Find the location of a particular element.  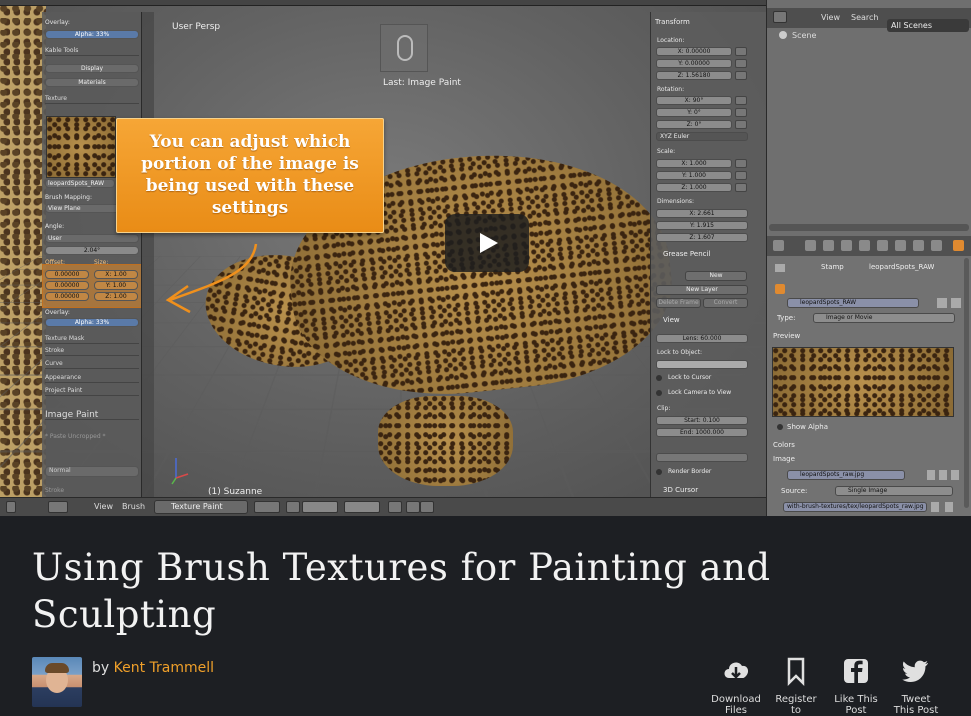

lens-field: Lens: 60.000 is located at coordinates (702, 338).